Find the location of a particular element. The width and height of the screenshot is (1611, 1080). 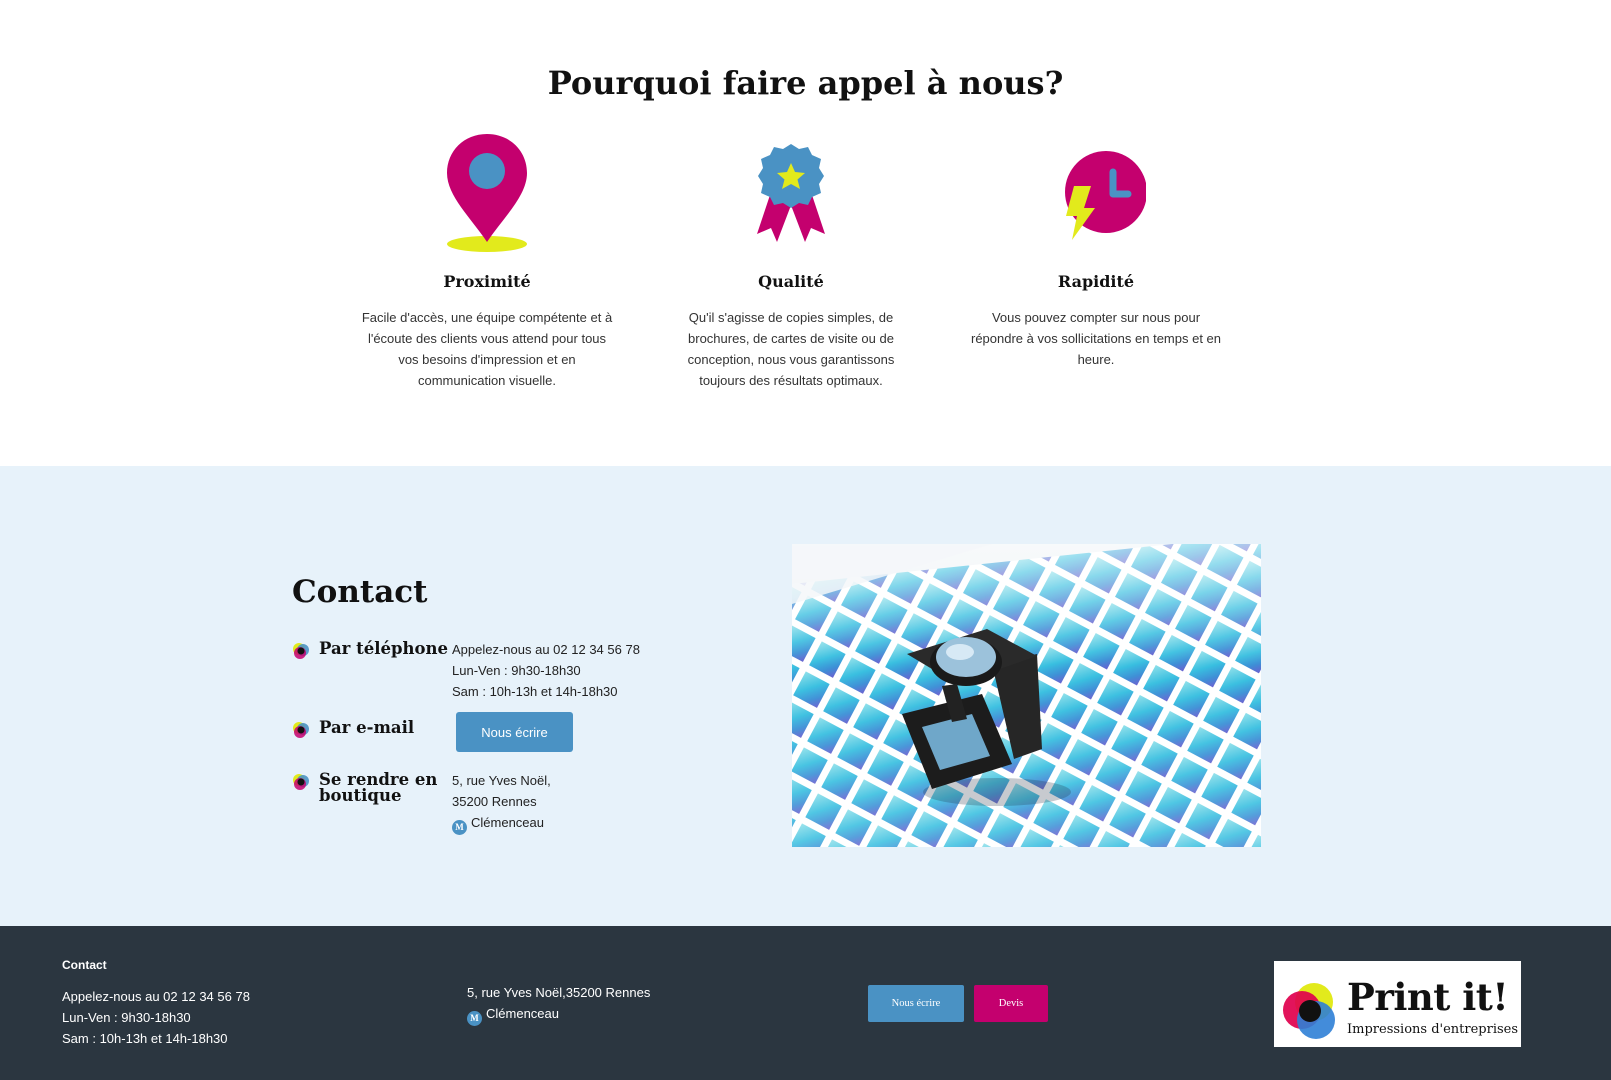

footer-phone: Appelez-nous au 02 12 34 56 78 is located at coordinates (156, 996).